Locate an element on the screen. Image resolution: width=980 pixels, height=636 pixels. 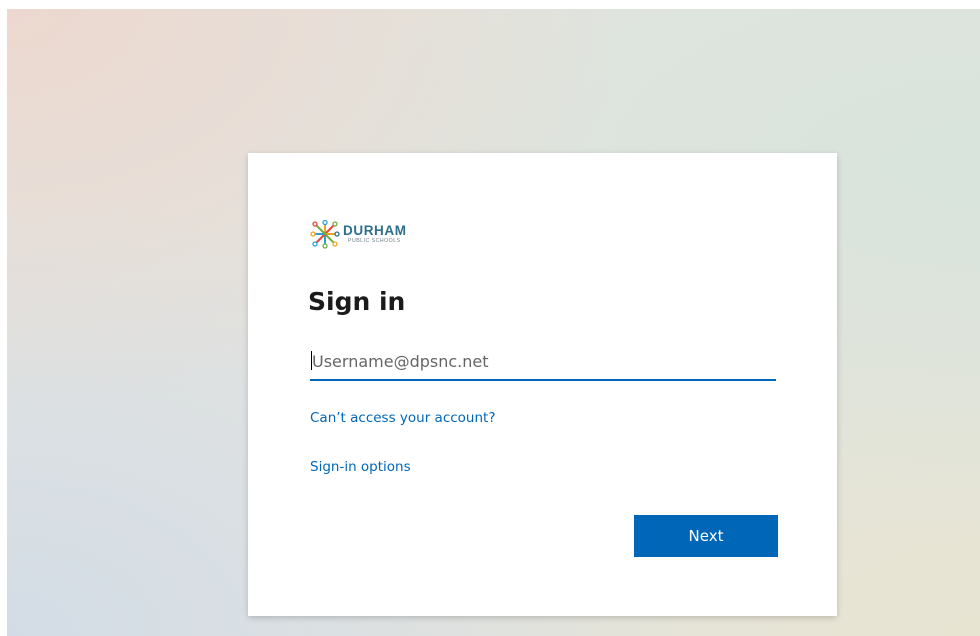
logo-subtitle: PUBLIC SCHOOLS is located at coordinates (374, 240).